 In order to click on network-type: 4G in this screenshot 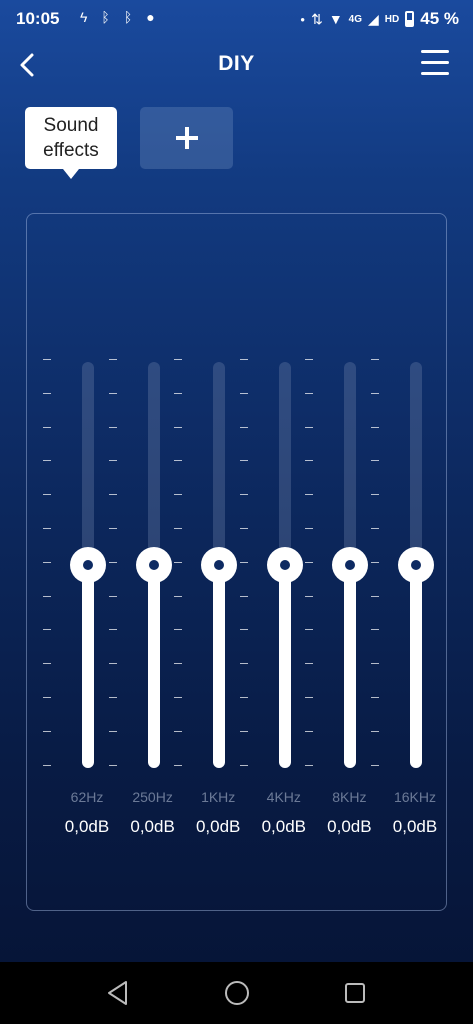, I will do `click(355, 19)`.